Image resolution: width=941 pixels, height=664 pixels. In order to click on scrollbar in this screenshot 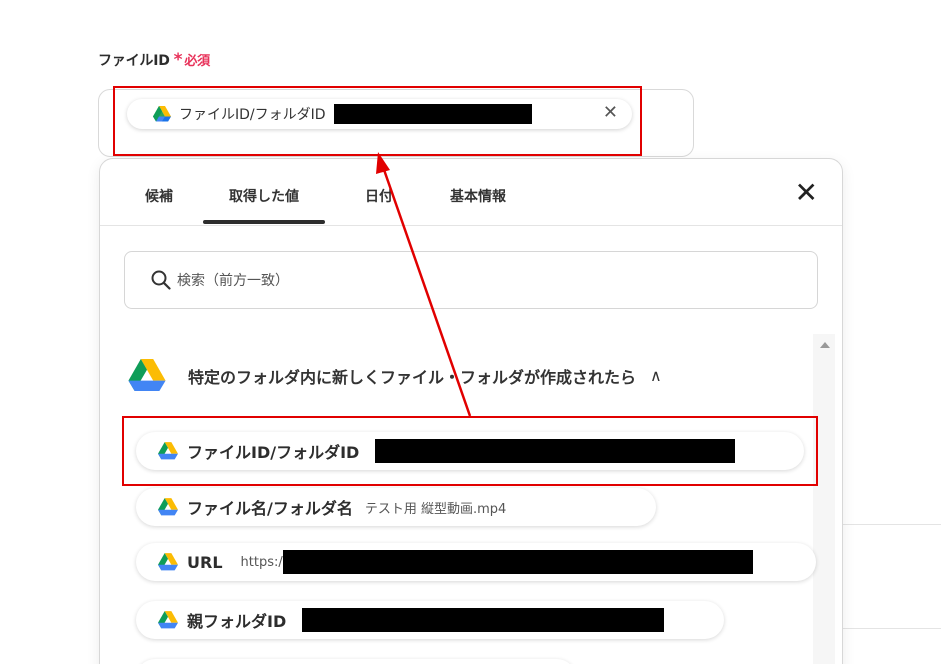, I will do `click(824, 499)`.